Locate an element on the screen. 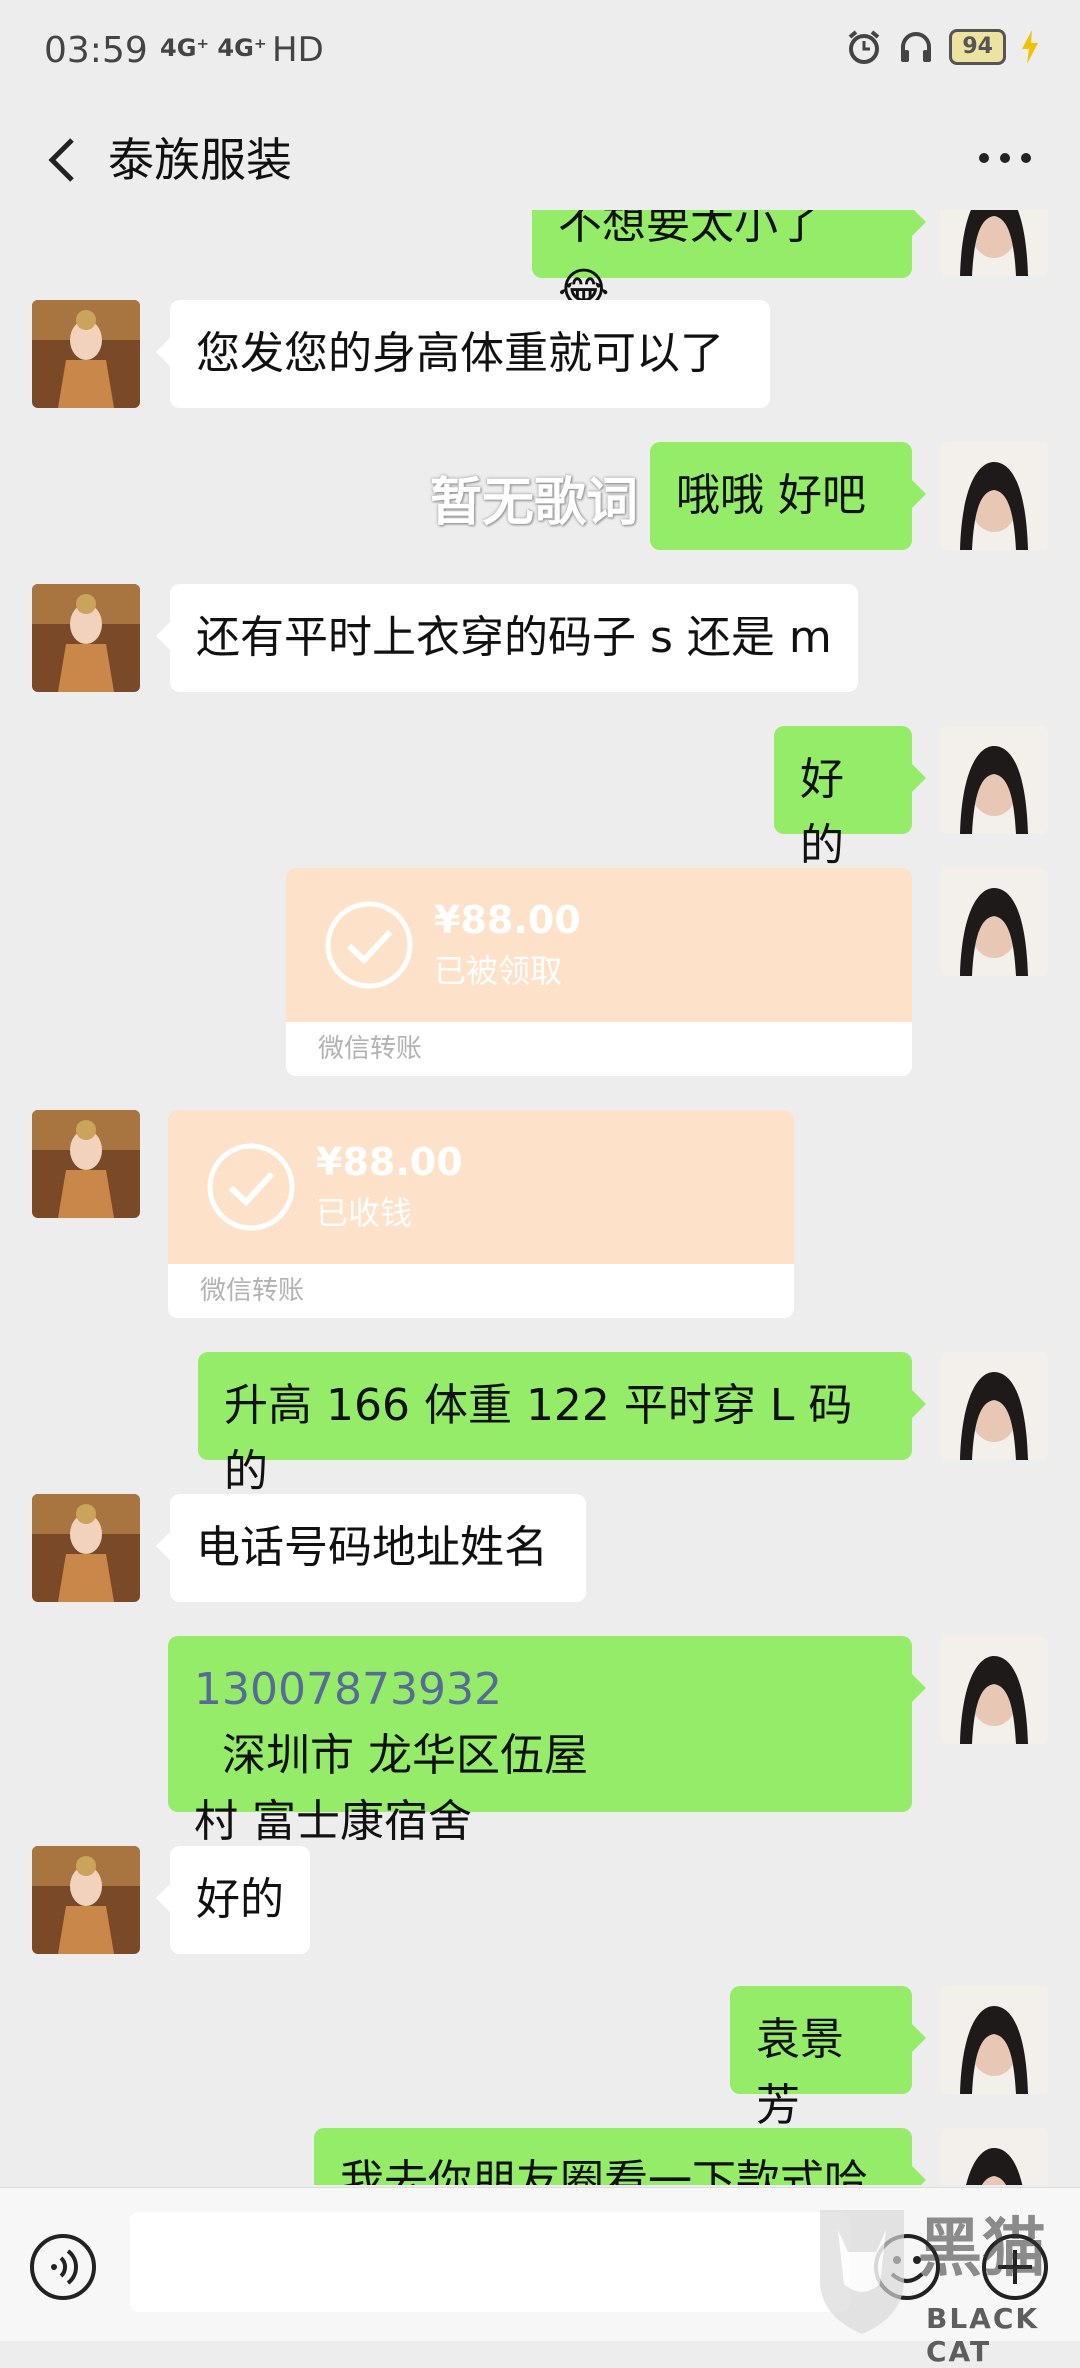  message-input is located at coordinates (490, 2262).